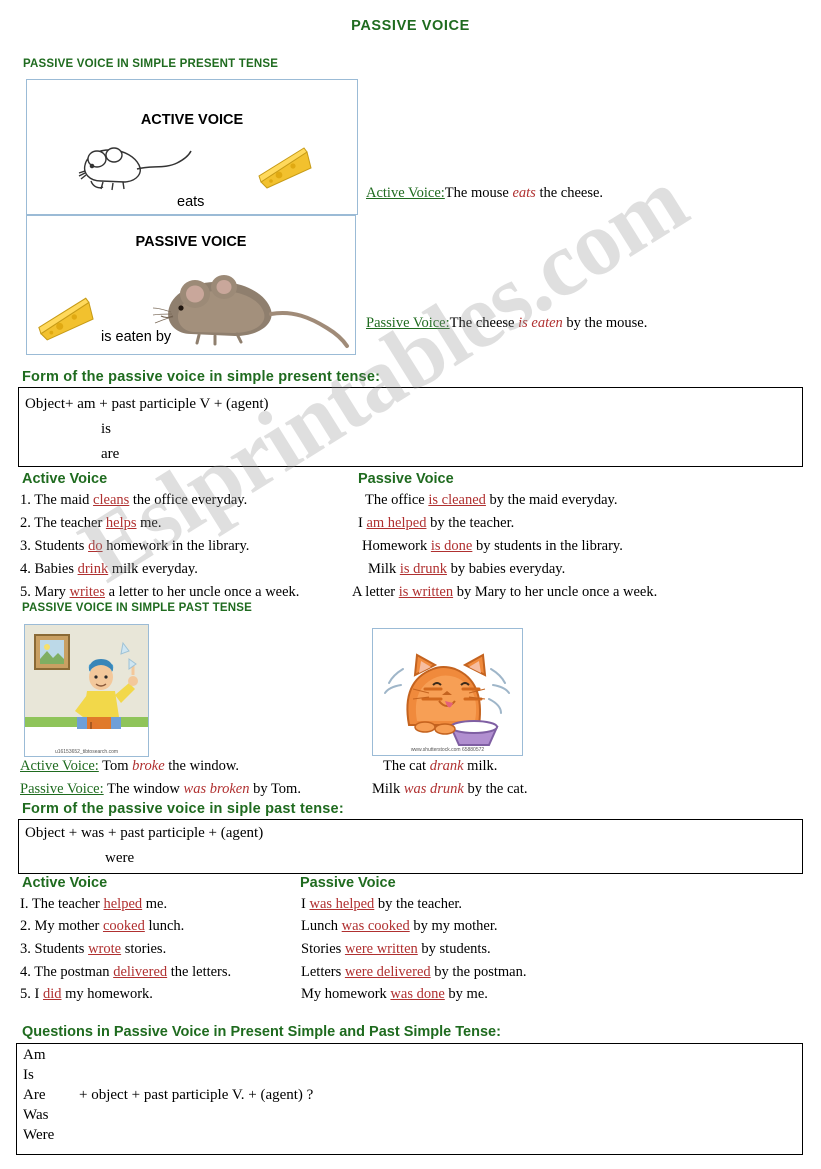 The height and width of the screenshot is (1169, 821). Describe the element at coordinates (191, 242) in the screenshot. I see `passive-voice-box-label: PASSIVE VOICE` at that location.